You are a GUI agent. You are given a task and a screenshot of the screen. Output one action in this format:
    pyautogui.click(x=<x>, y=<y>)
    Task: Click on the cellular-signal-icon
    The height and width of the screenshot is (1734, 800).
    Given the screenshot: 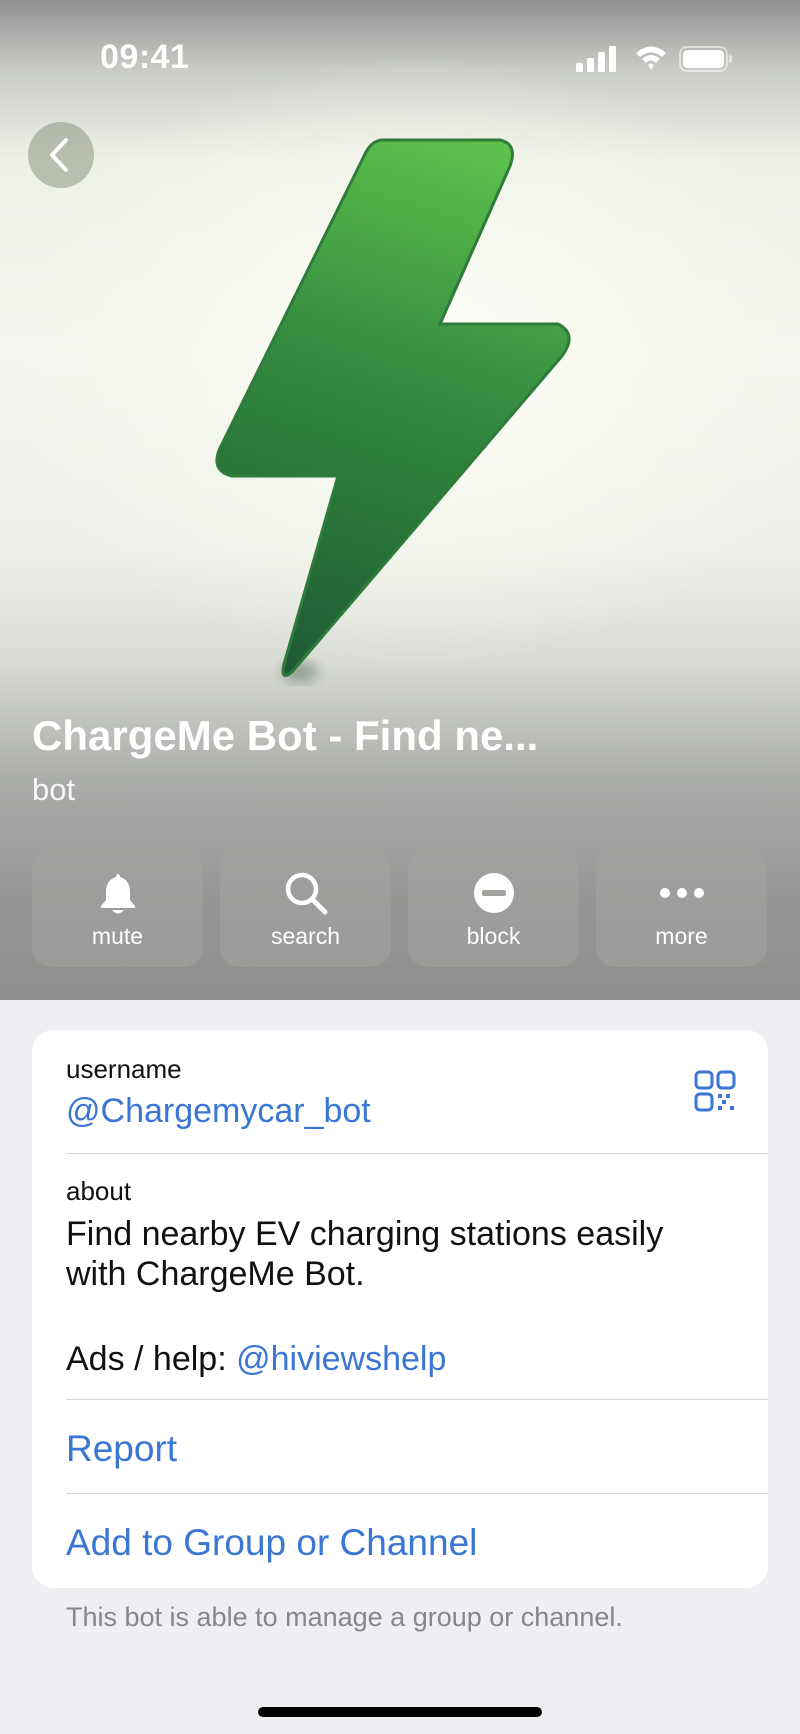 What is the action you would take?
    pyautogui.click(x=596, y=59)
    